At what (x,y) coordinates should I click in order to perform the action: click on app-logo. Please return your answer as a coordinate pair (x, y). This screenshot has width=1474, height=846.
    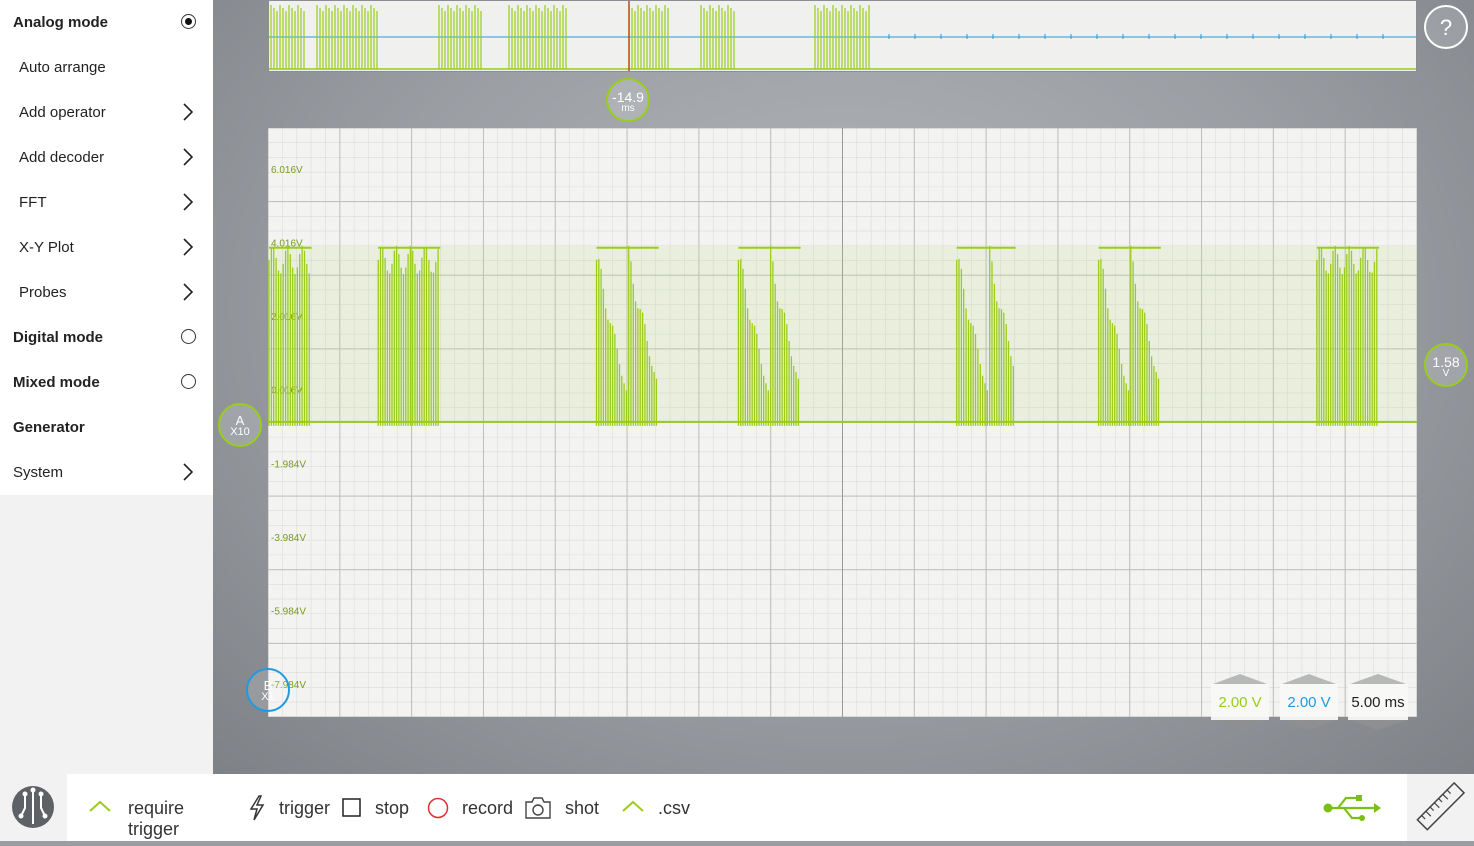
    Looking at the image, I should click on (33, 807).